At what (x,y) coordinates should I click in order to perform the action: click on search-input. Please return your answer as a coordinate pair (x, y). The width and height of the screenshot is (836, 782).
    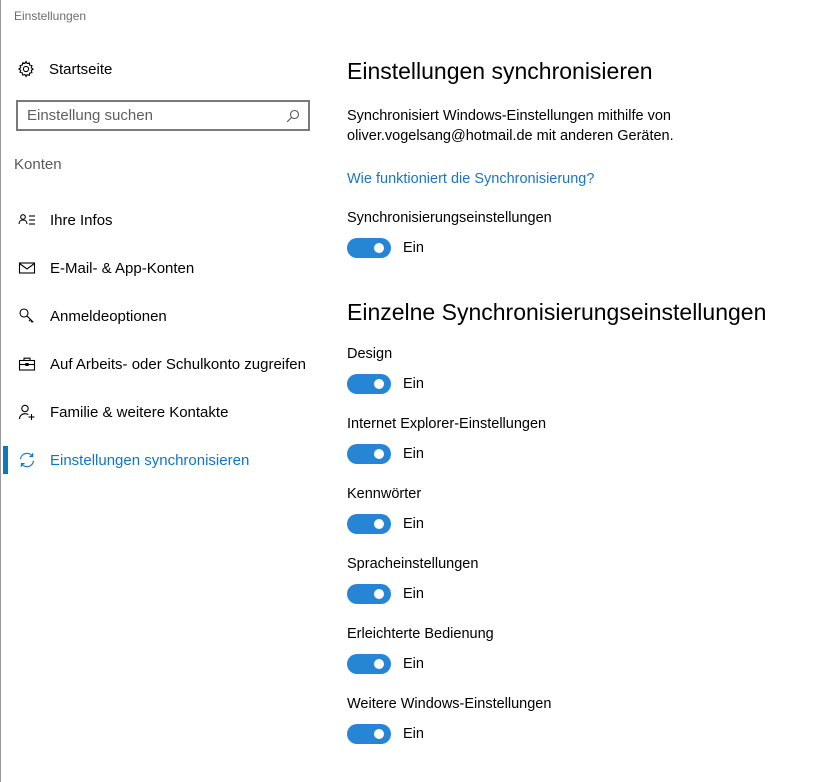
    Looking at the image, I should click on (156, 115).